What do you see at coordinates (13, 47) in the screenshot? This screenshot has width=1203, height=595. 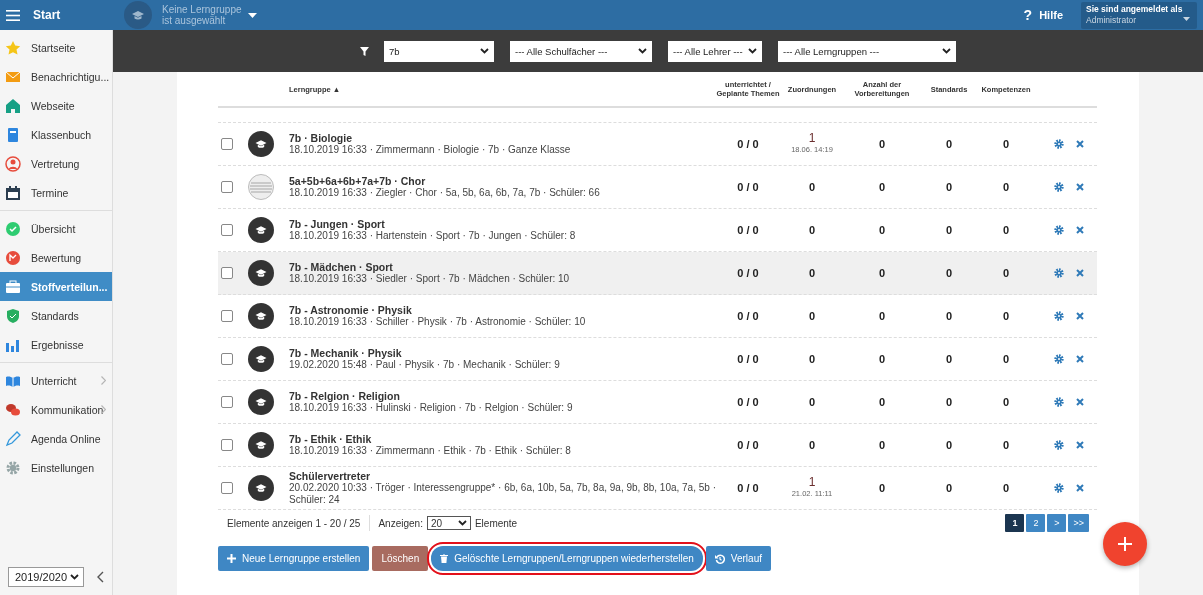 I see `star-icon` at bounding box center [13, 47].